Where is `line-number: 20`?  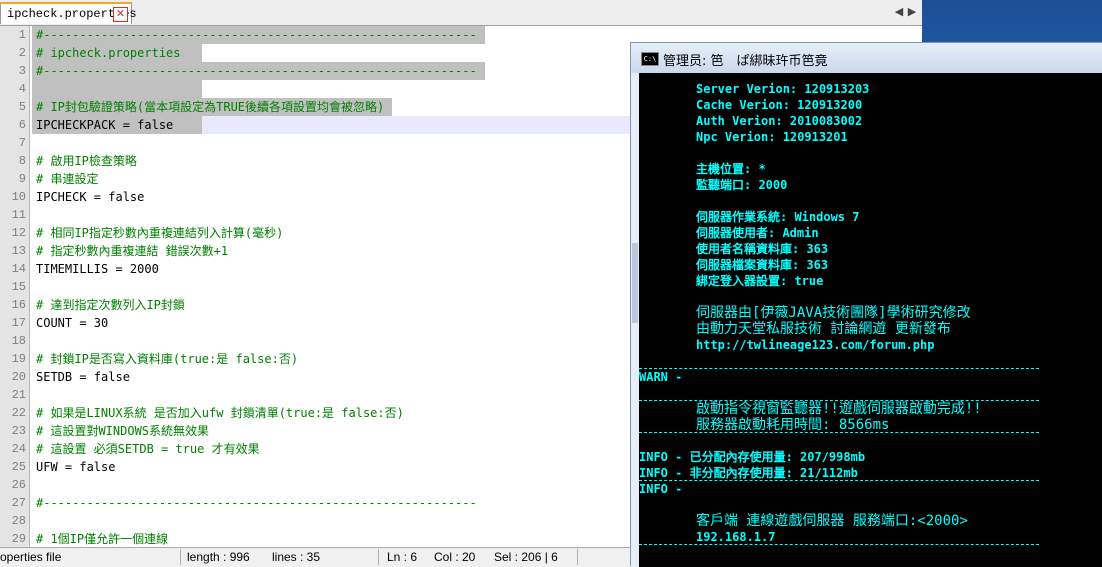 line-number: 20 is located at coordinates (18, 377).